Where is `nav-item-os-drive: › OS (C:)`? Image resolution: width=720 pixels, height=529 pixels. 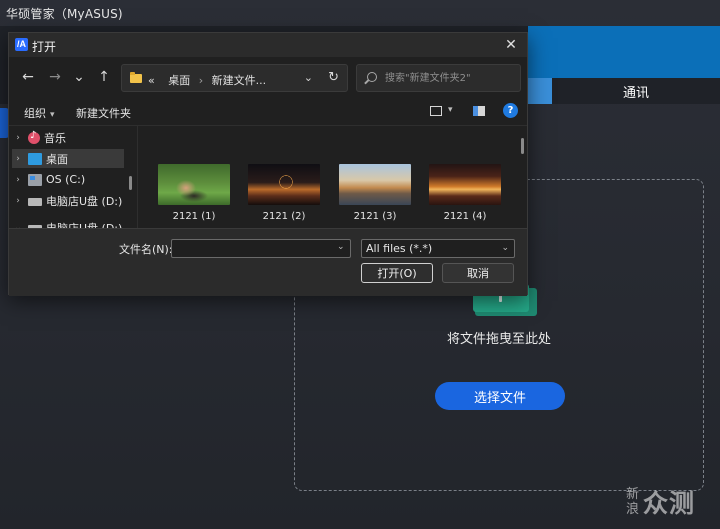 nav-item-os-drive: › OS (C:) is located at coordinates (68, 179).